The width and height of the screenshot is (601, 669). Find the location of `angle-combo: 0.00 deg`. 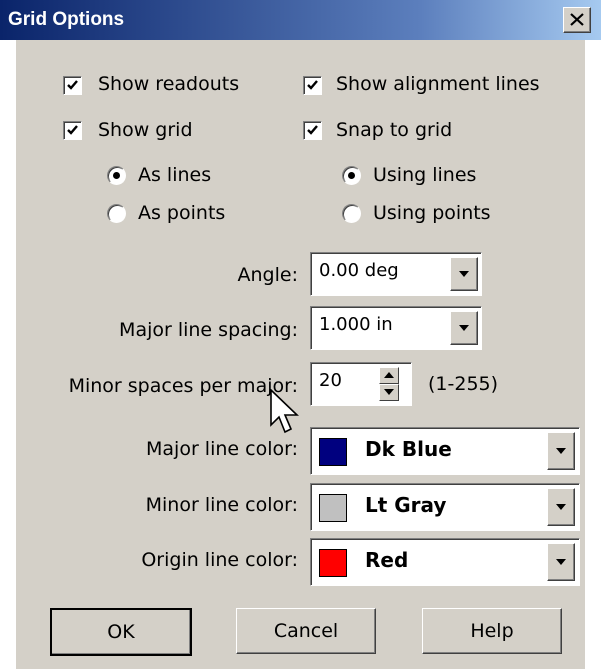

angle-combo: 0.00 deg is located at coordinates (396, 274).